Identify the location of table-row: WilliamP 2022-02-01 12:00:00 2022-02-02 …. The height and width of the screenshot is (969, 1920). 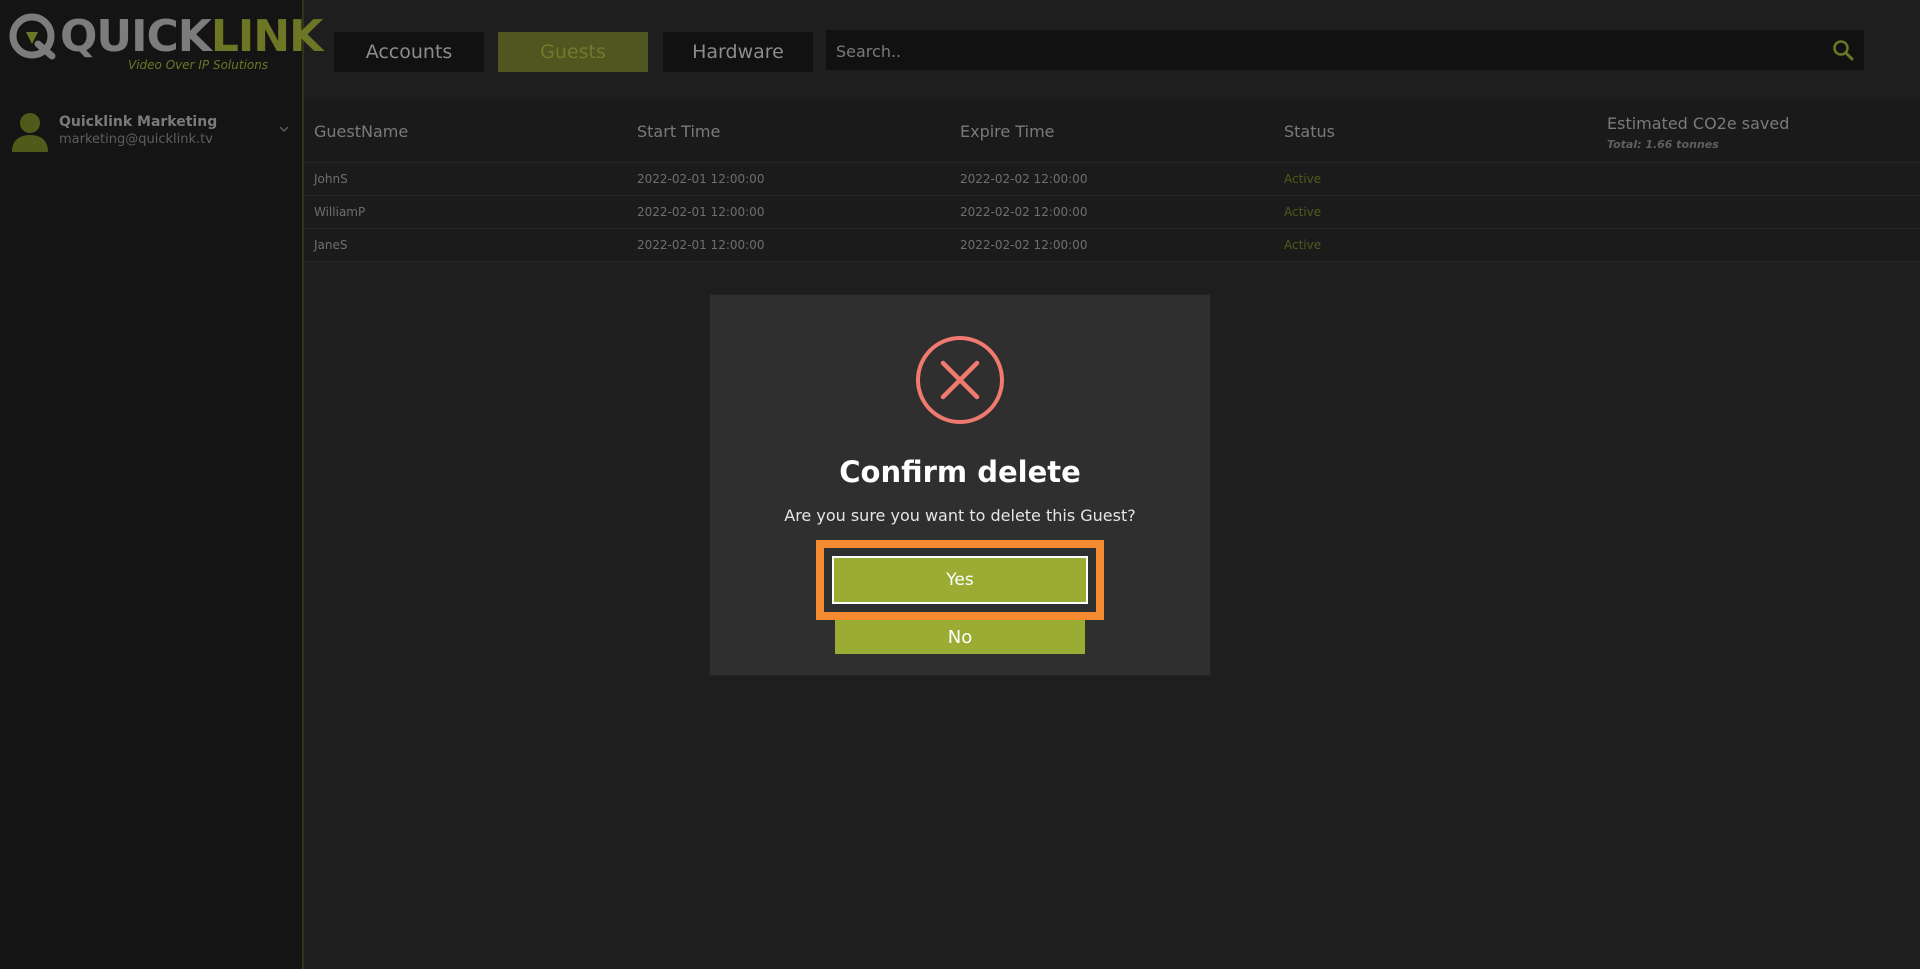
(1112, 212).